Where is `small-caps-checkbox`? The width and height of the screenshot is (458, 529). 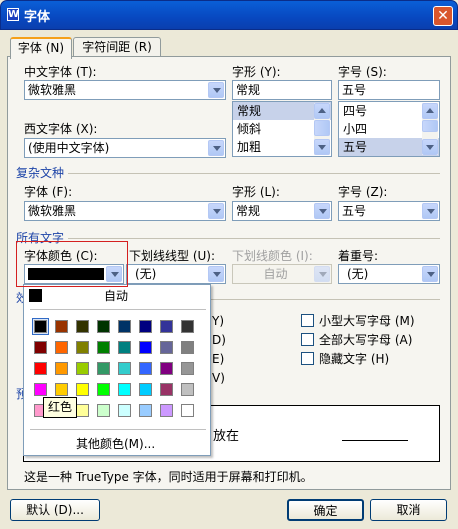 small-caps-checkbox is located at coordinates (307, 320).